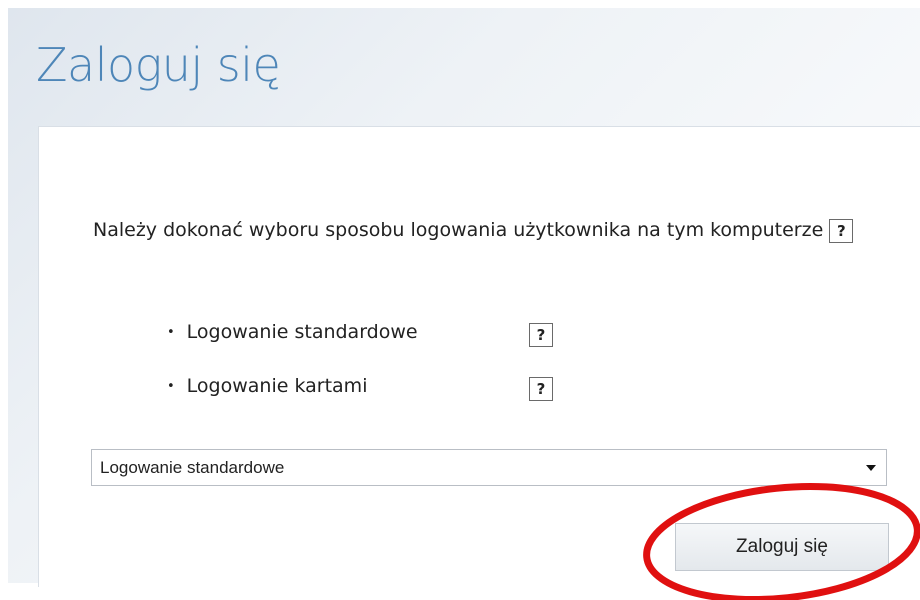  I want to click on red-ellipse-highlight-icon, so click(781, 541).